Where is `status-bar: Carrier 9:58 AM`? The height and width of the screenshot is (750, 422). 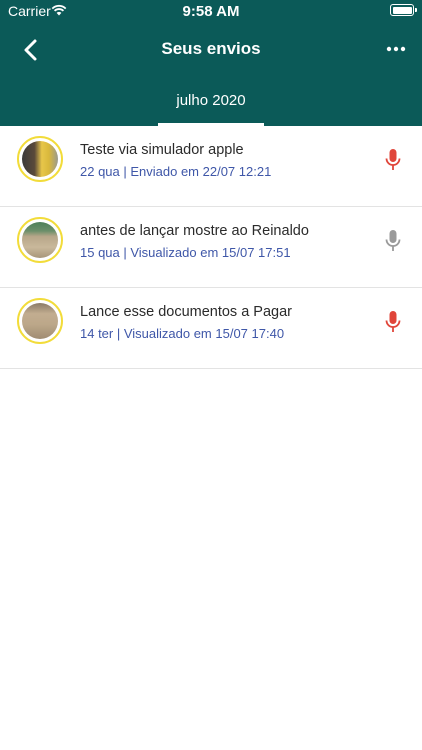 status-bar: Carrier 9:58 AM is located at coordinates (211, 11).